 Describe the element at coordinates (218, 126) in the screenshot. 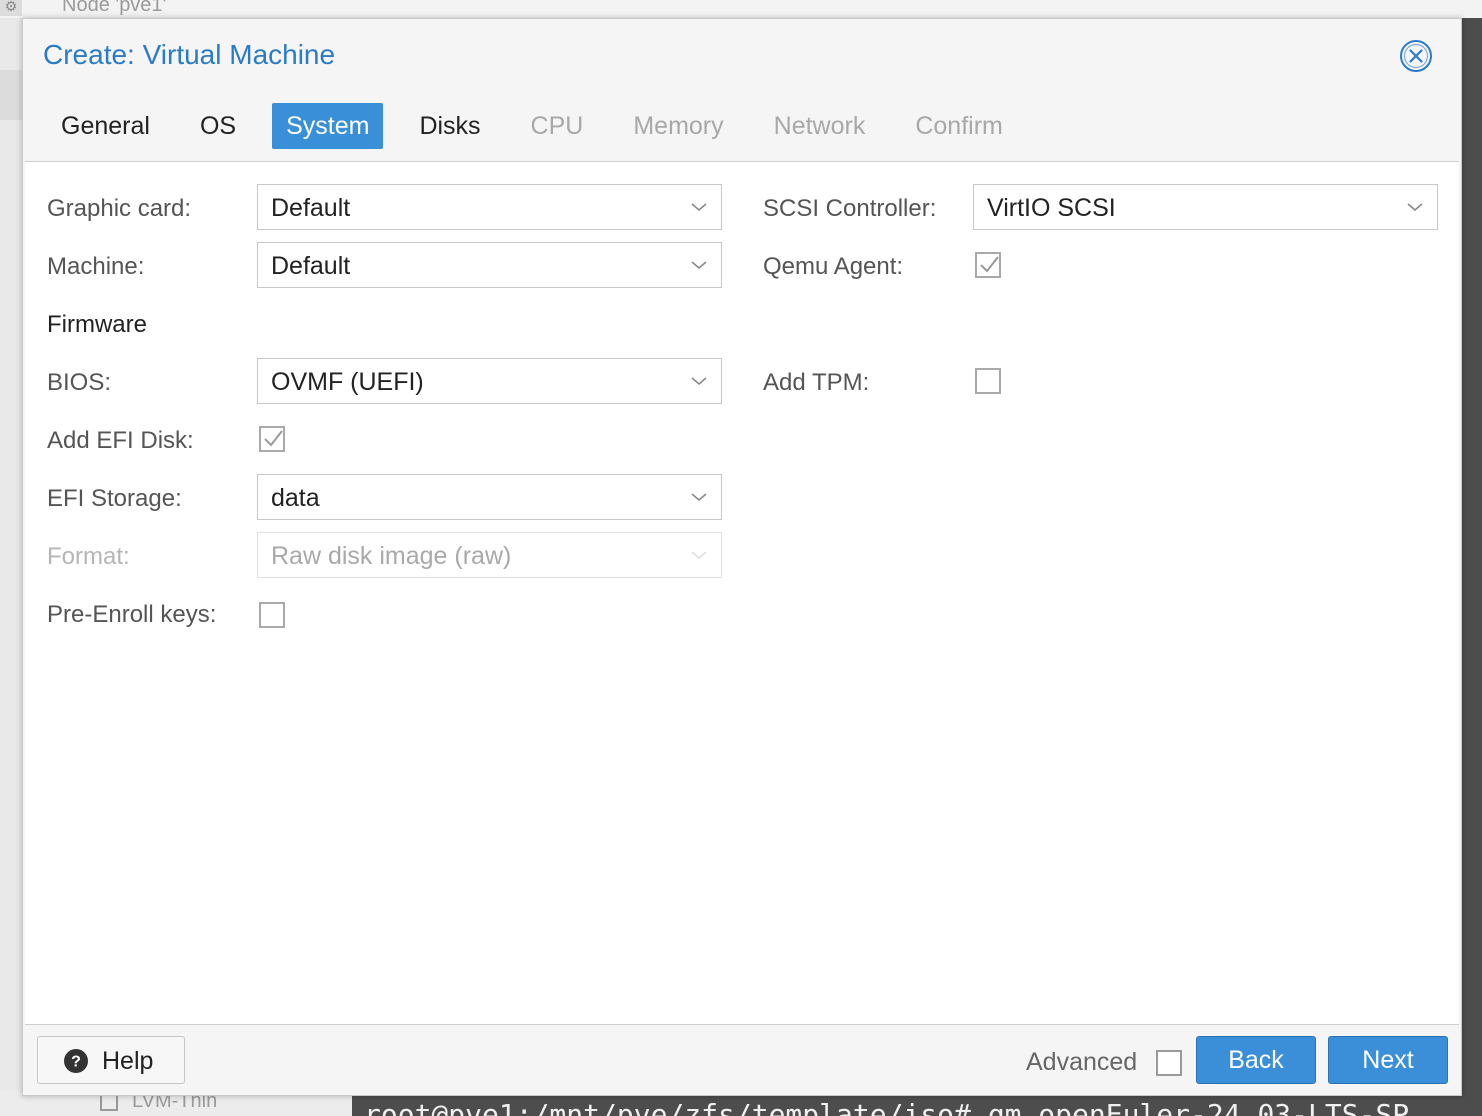

I see `tab-os: OS` at that location.